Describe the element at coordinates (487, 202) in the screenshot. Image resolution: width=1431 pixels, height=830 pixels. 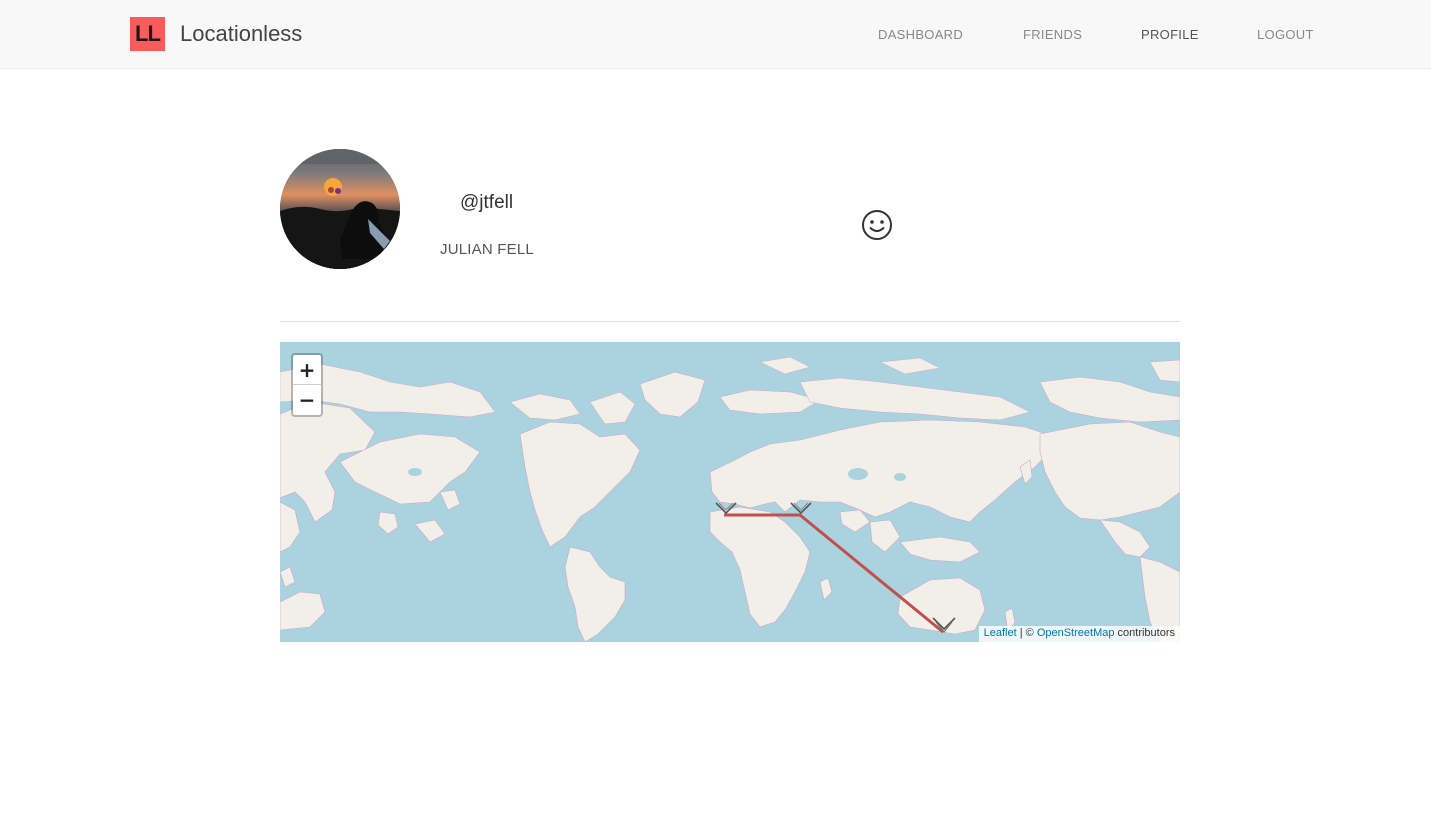
I see `profile-handle: @jtfell` at that location.